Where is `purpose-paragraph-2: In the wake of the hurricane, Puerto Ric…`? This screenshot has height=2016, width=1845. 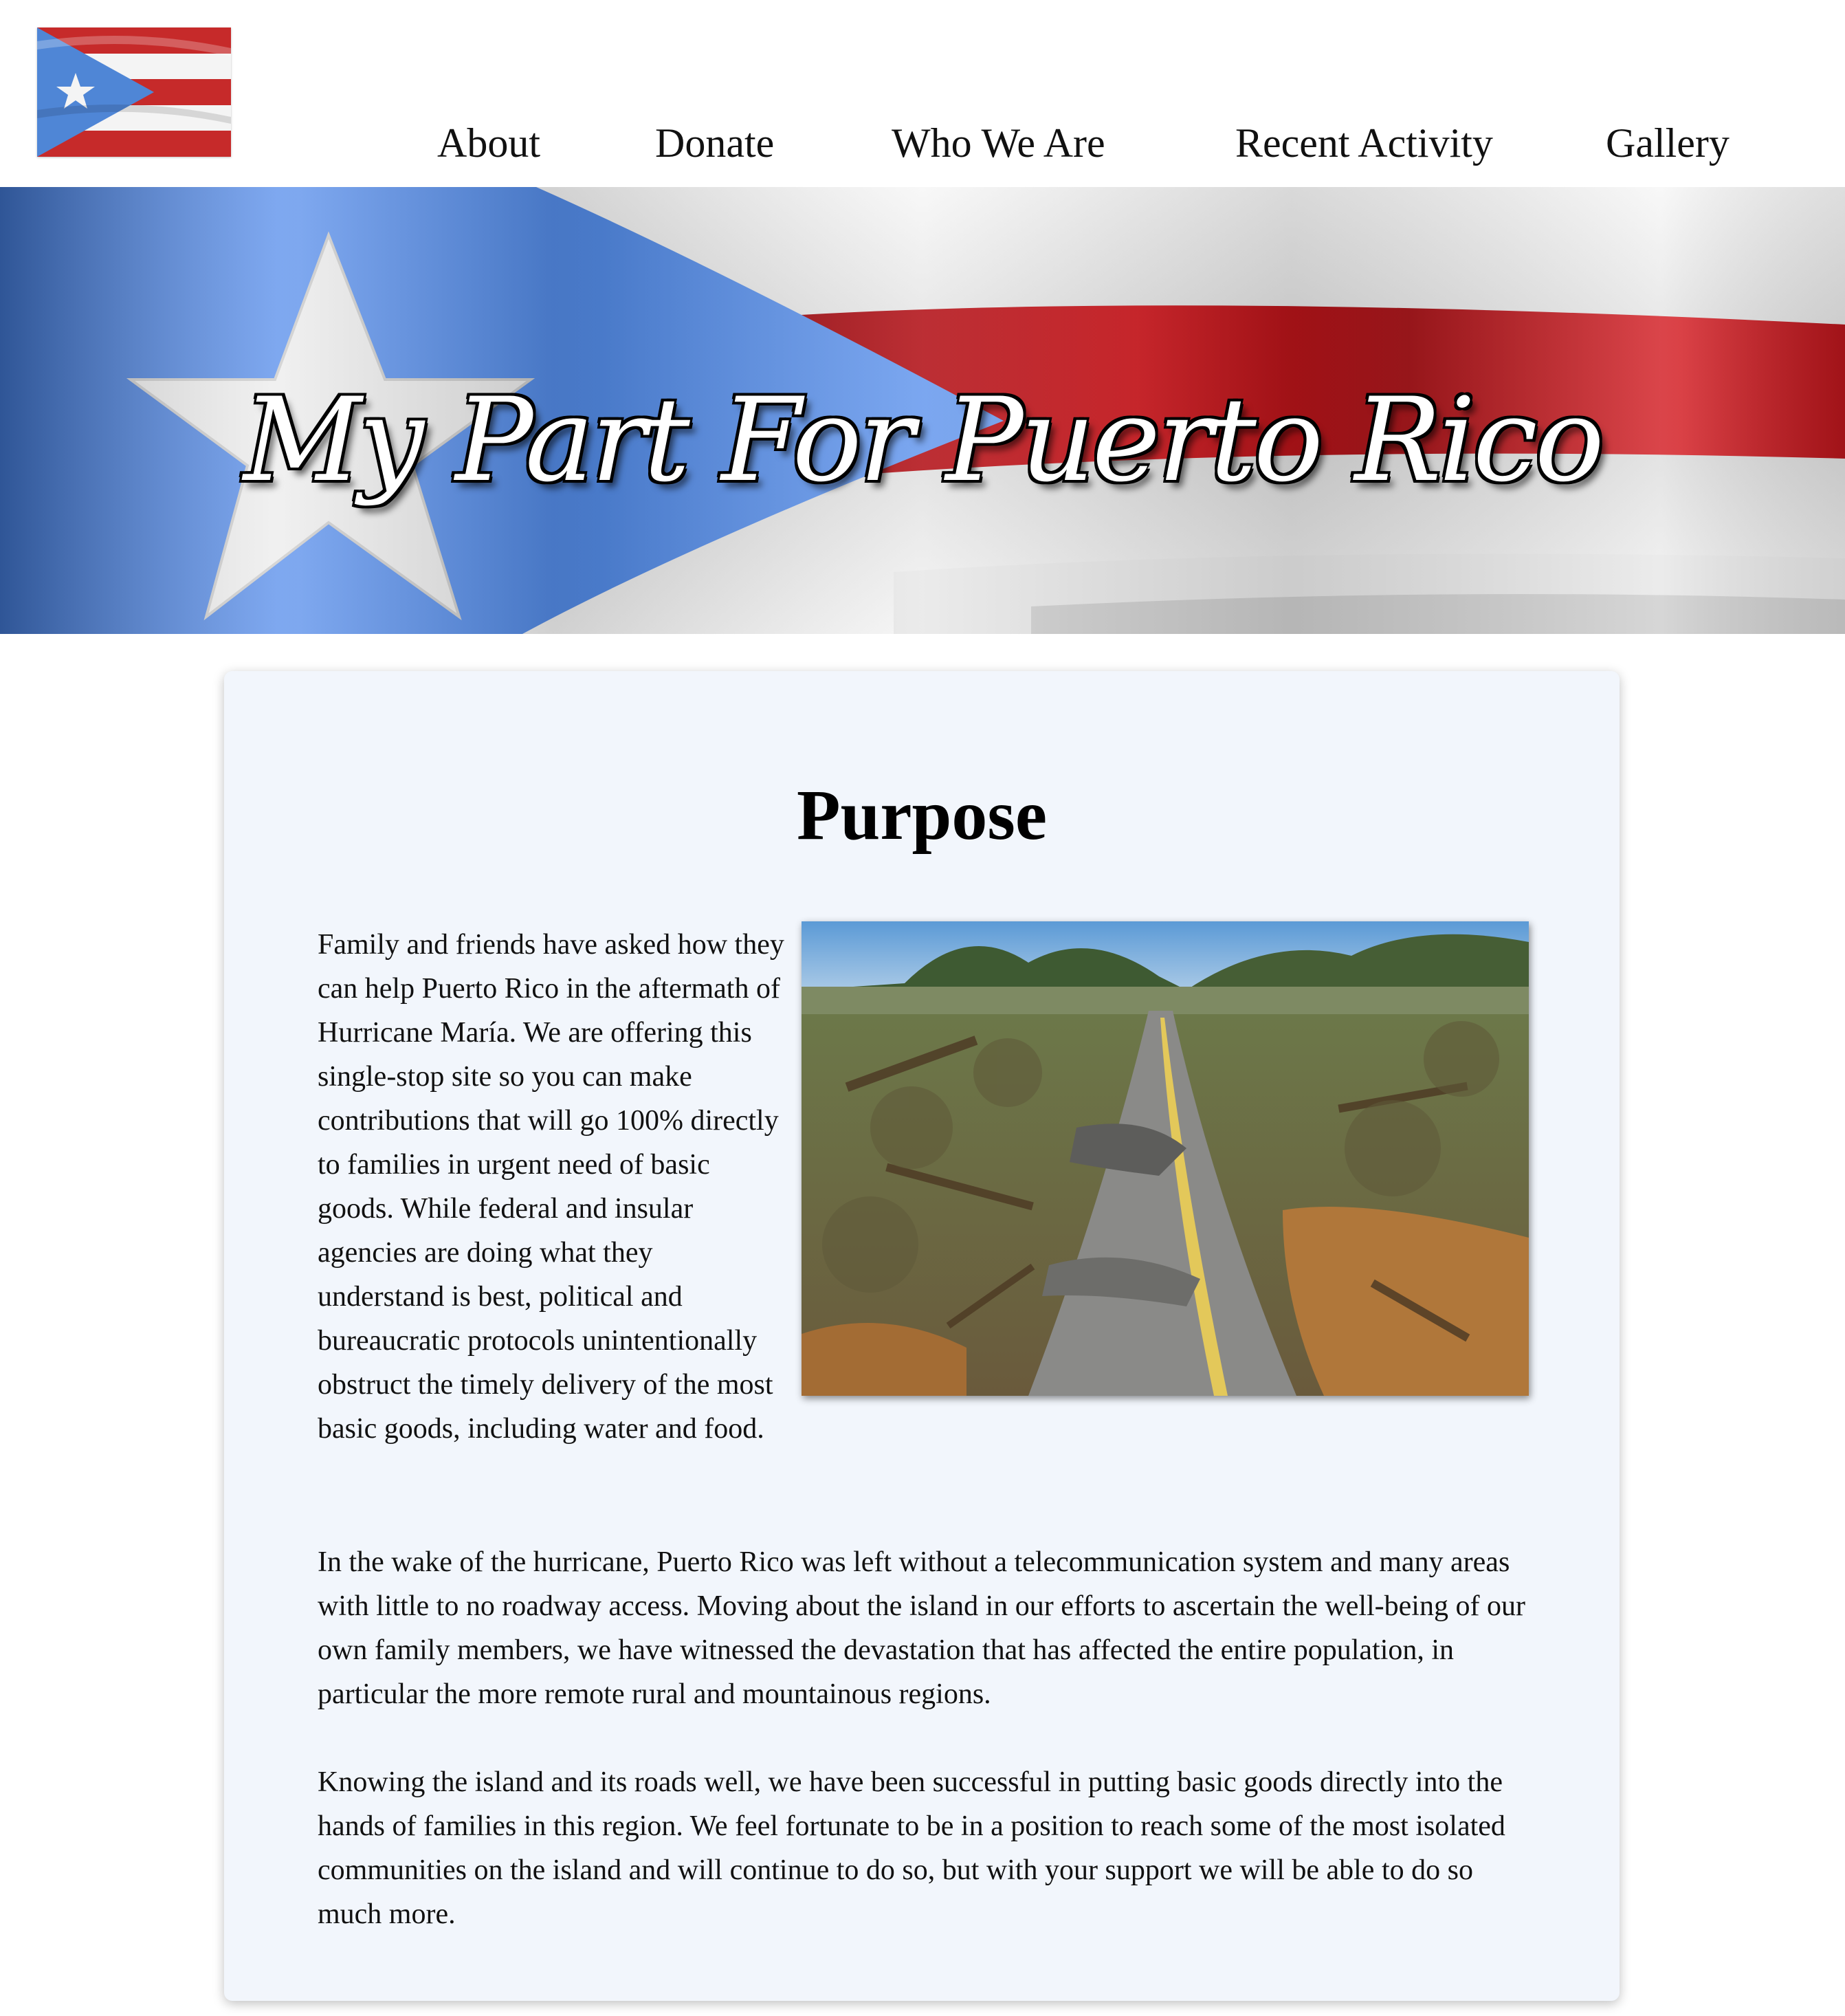
purpose-paragraph-2: In the wake of the hurricane, Puerto Ric… is located at coordinates (921, 1628).